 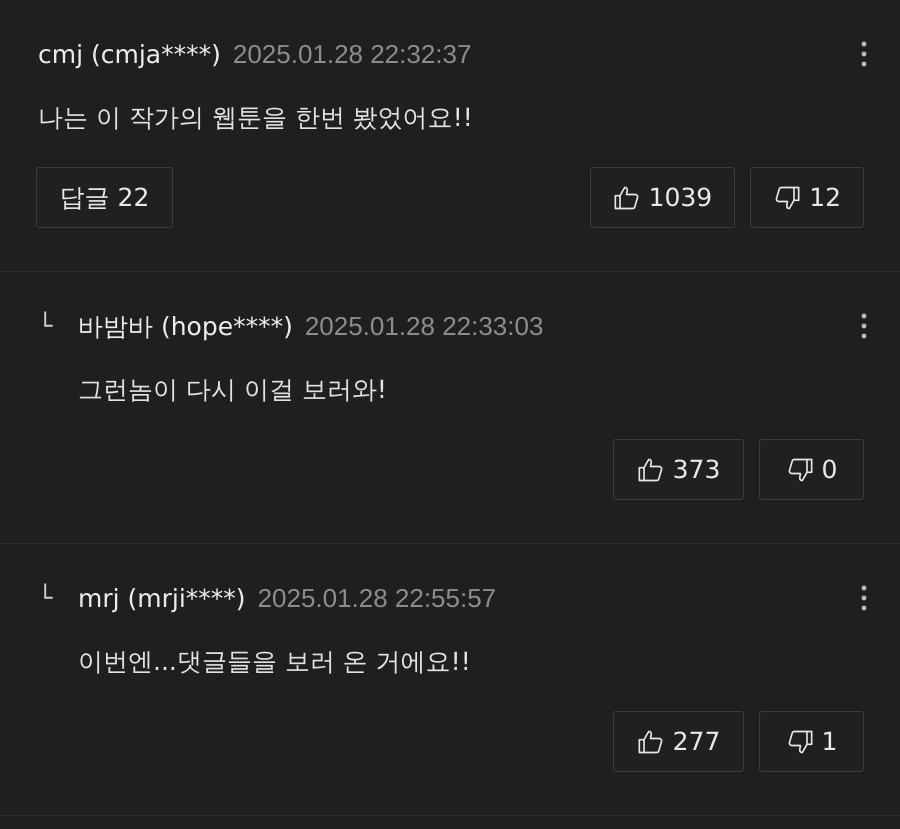 What do you see at coordinates (678, 469) in the screenshot?
I see `like-button: 373` at bounding box center [678, 469].